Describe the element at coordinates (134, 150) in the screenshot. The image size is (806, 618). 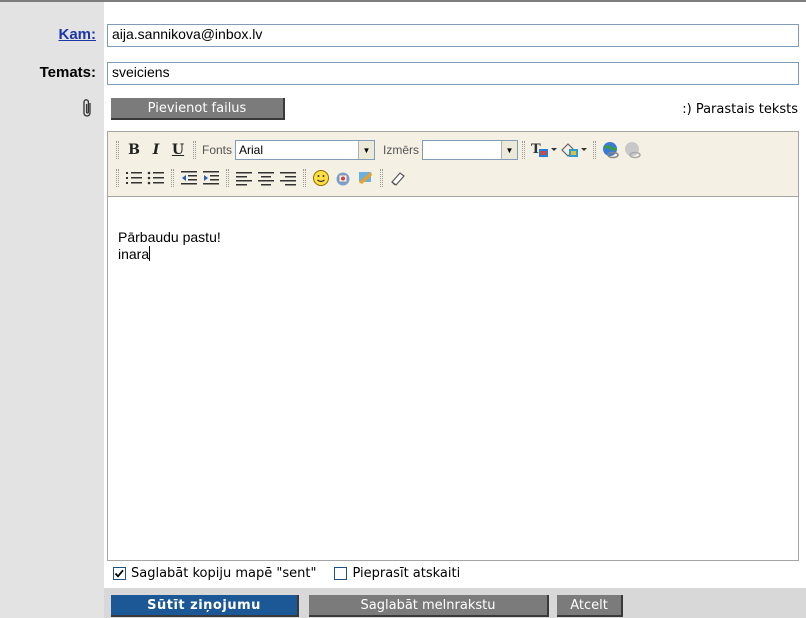
I see `bold-button: B` at that location.